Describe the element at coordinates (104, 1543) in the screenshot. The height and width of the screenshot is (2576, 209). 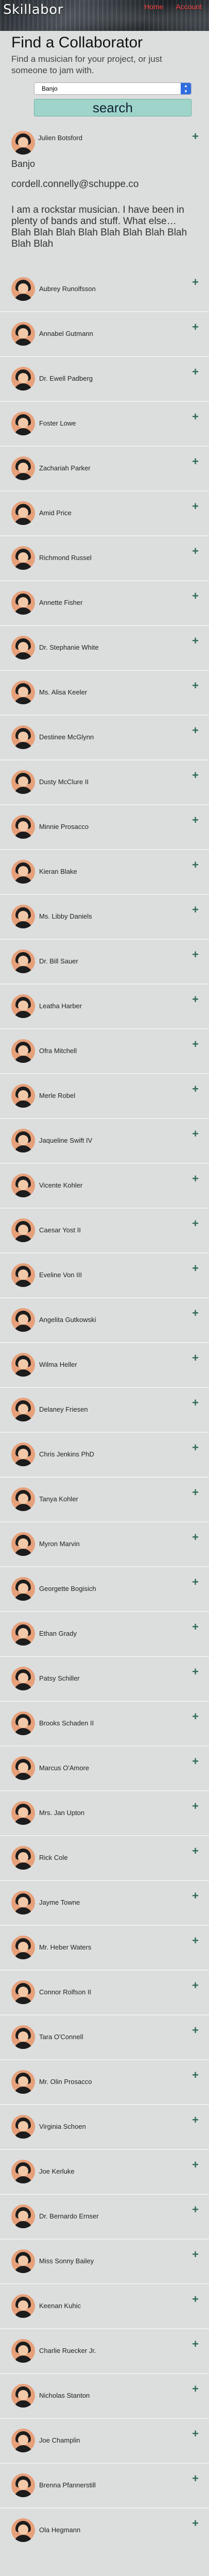
I see `list-item: Myron Marvin +` at that location.